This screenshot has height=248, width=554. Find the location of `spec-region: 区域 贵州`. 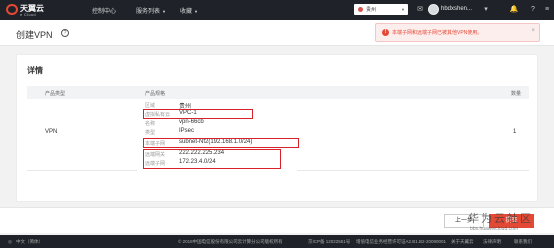

spec-region: 区域 贵州 is located at coordinates (168, 106).